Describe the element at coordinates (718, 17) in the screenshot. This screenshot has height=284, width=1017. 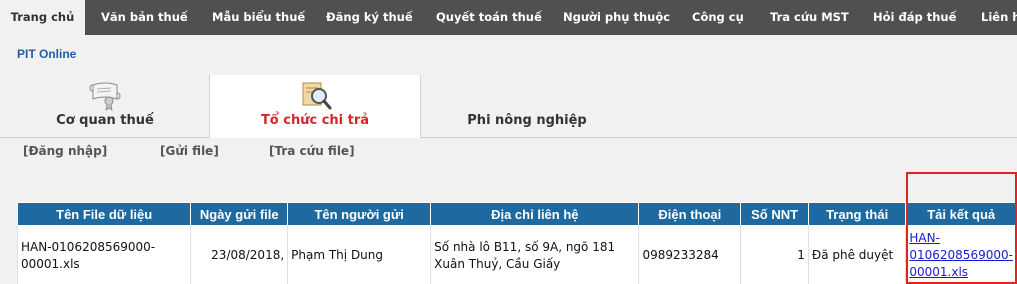
I see `nav-item-tools: Công cụ` at that location.